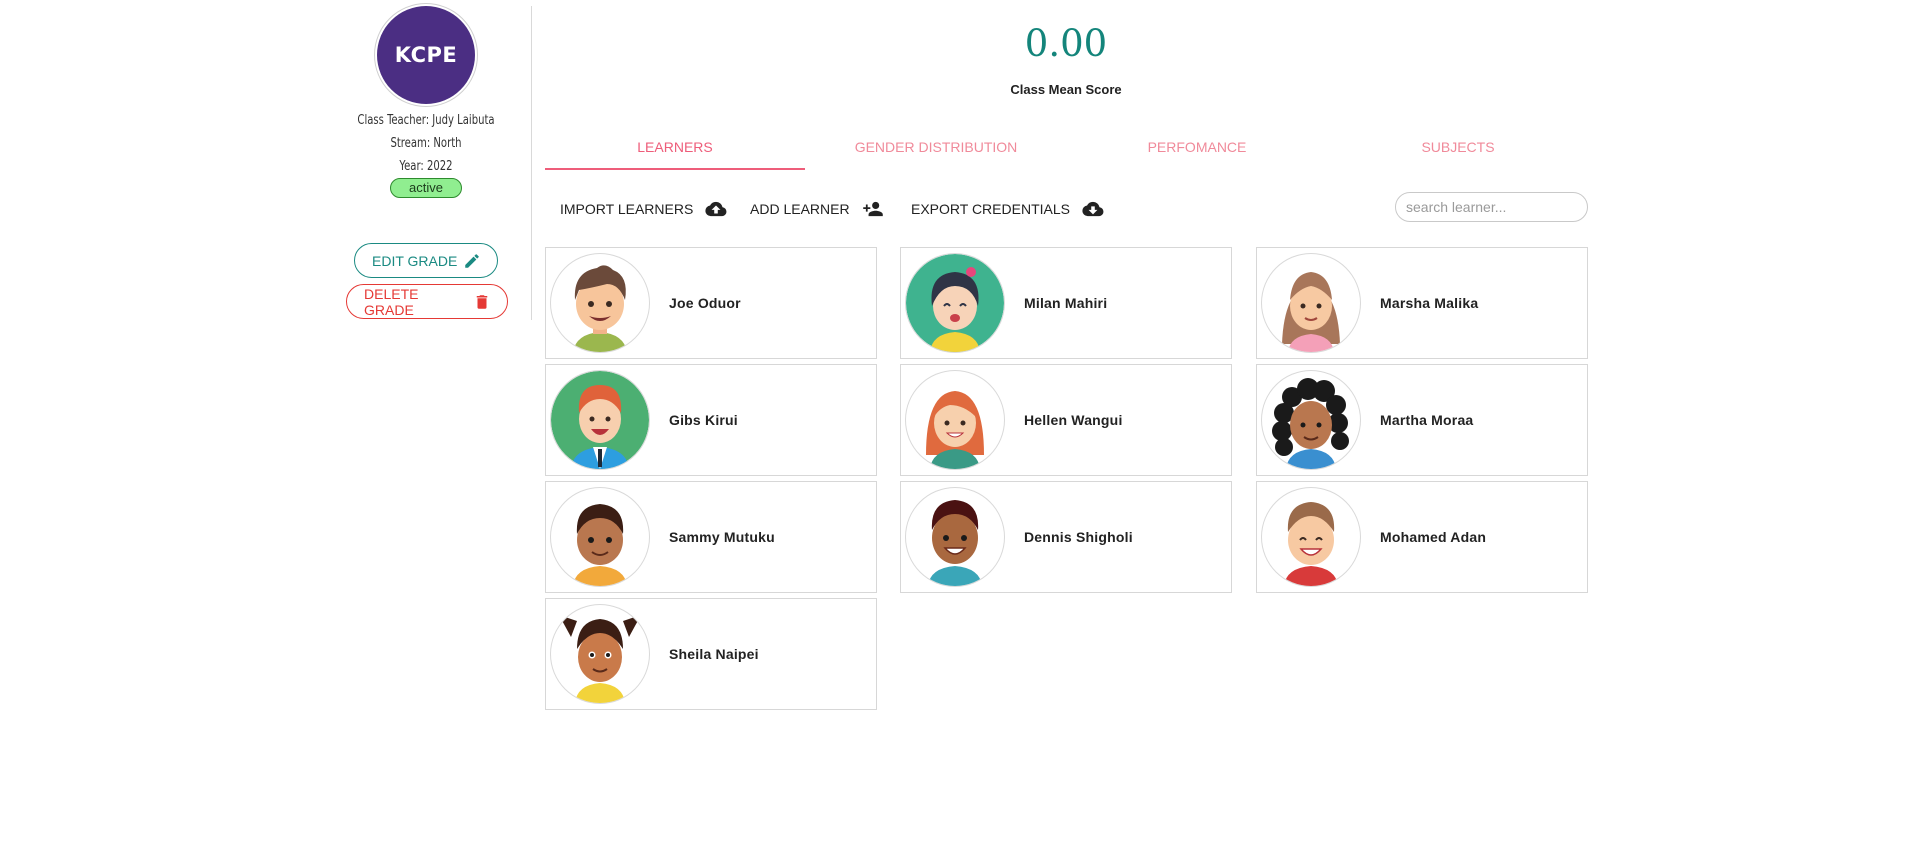 The width and height of the screenshot is (1917, 849). Describe the element at coordinates (722, 537) in the screenshot. I see `learner-name: Sammy Mutuku` at that location.